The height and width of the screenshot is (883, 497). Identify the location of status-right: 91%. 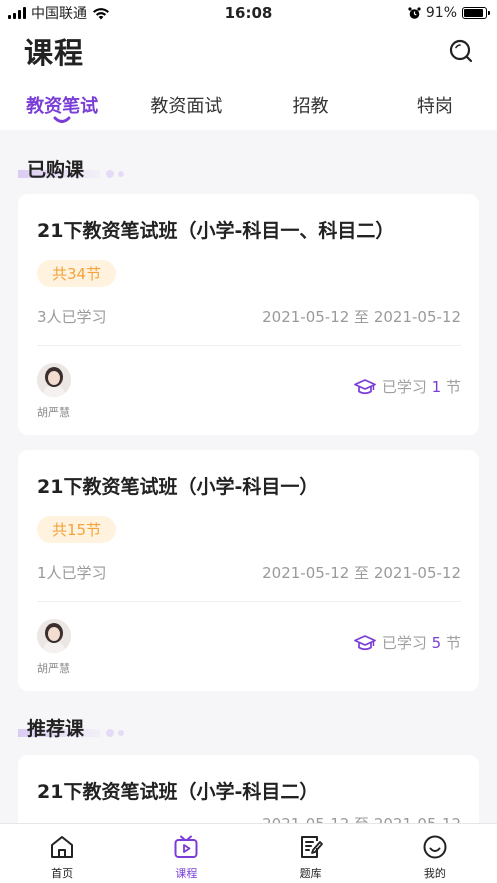
(449, 13).